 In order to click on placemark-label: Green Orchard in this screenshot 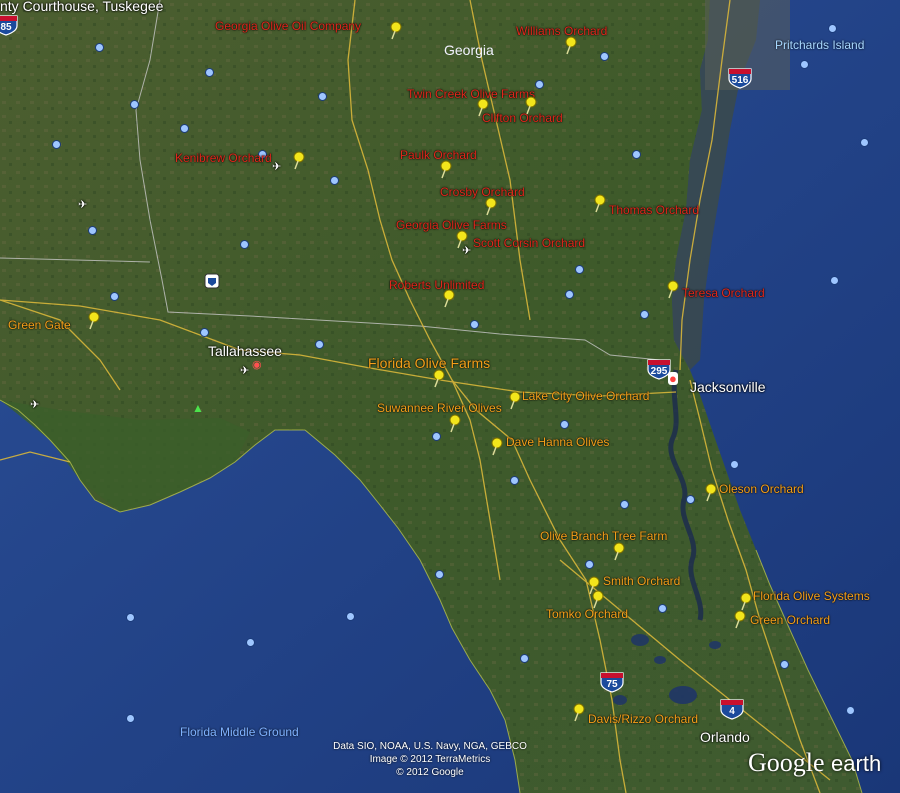, I will do `click(790, 620)`.